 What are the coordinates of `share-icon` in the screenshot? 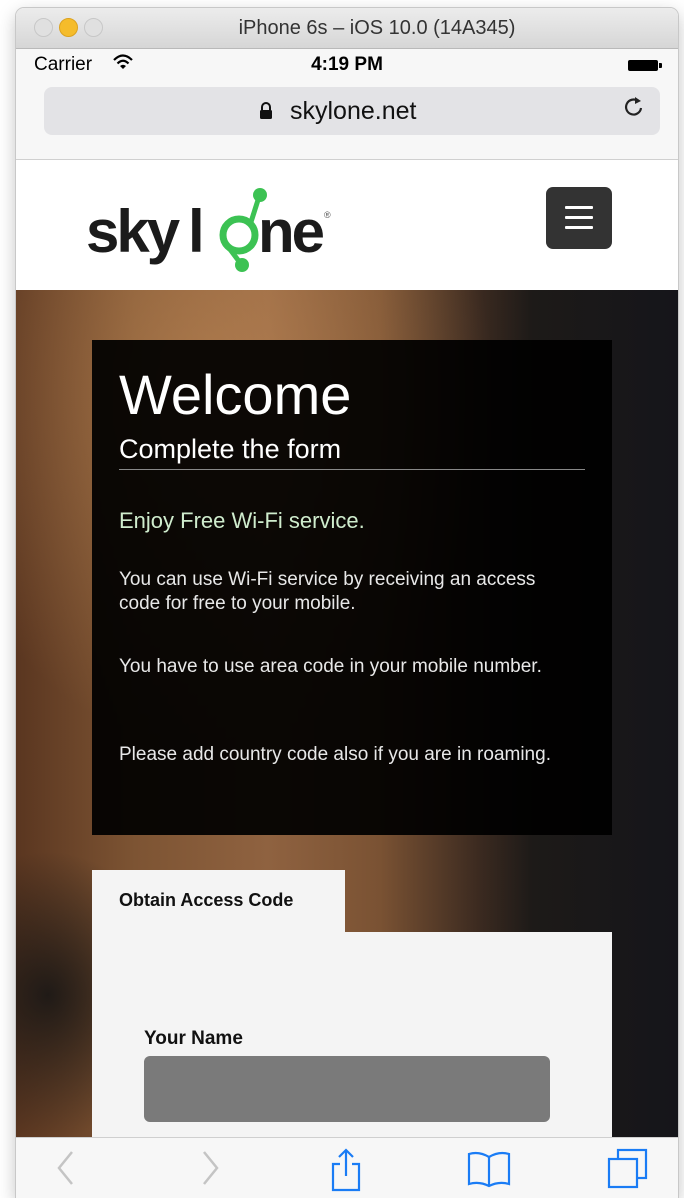 It's located at (346, 1172).